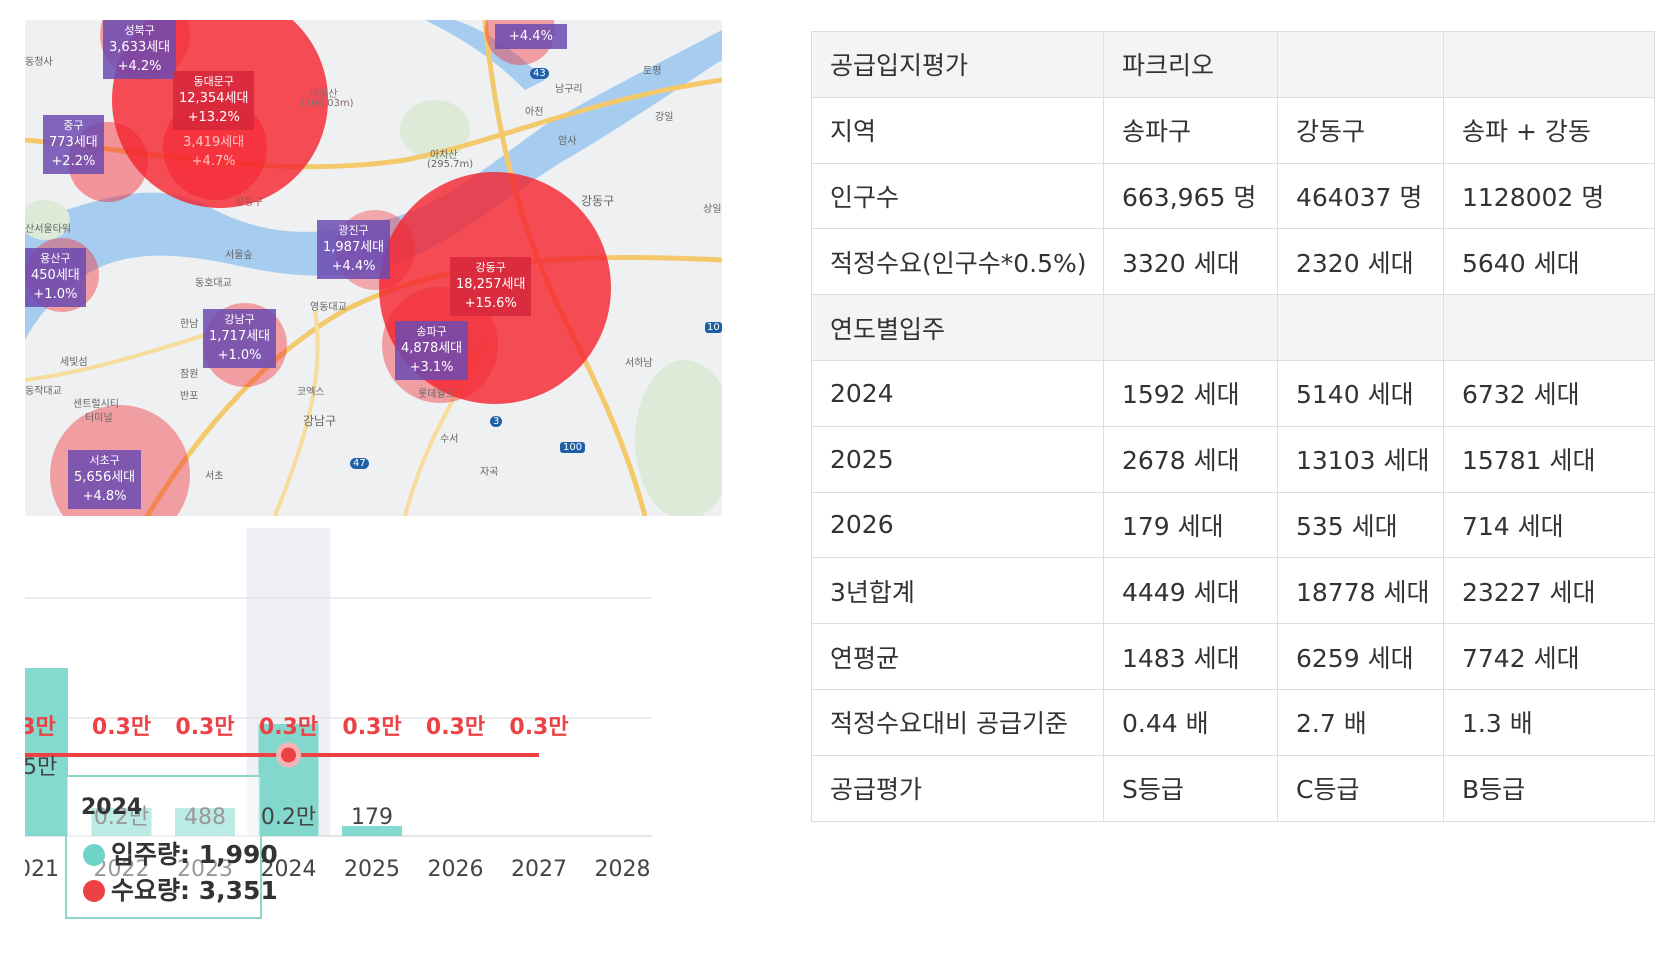  I want to click on district-households: 4,878세대, so click(432, 348).